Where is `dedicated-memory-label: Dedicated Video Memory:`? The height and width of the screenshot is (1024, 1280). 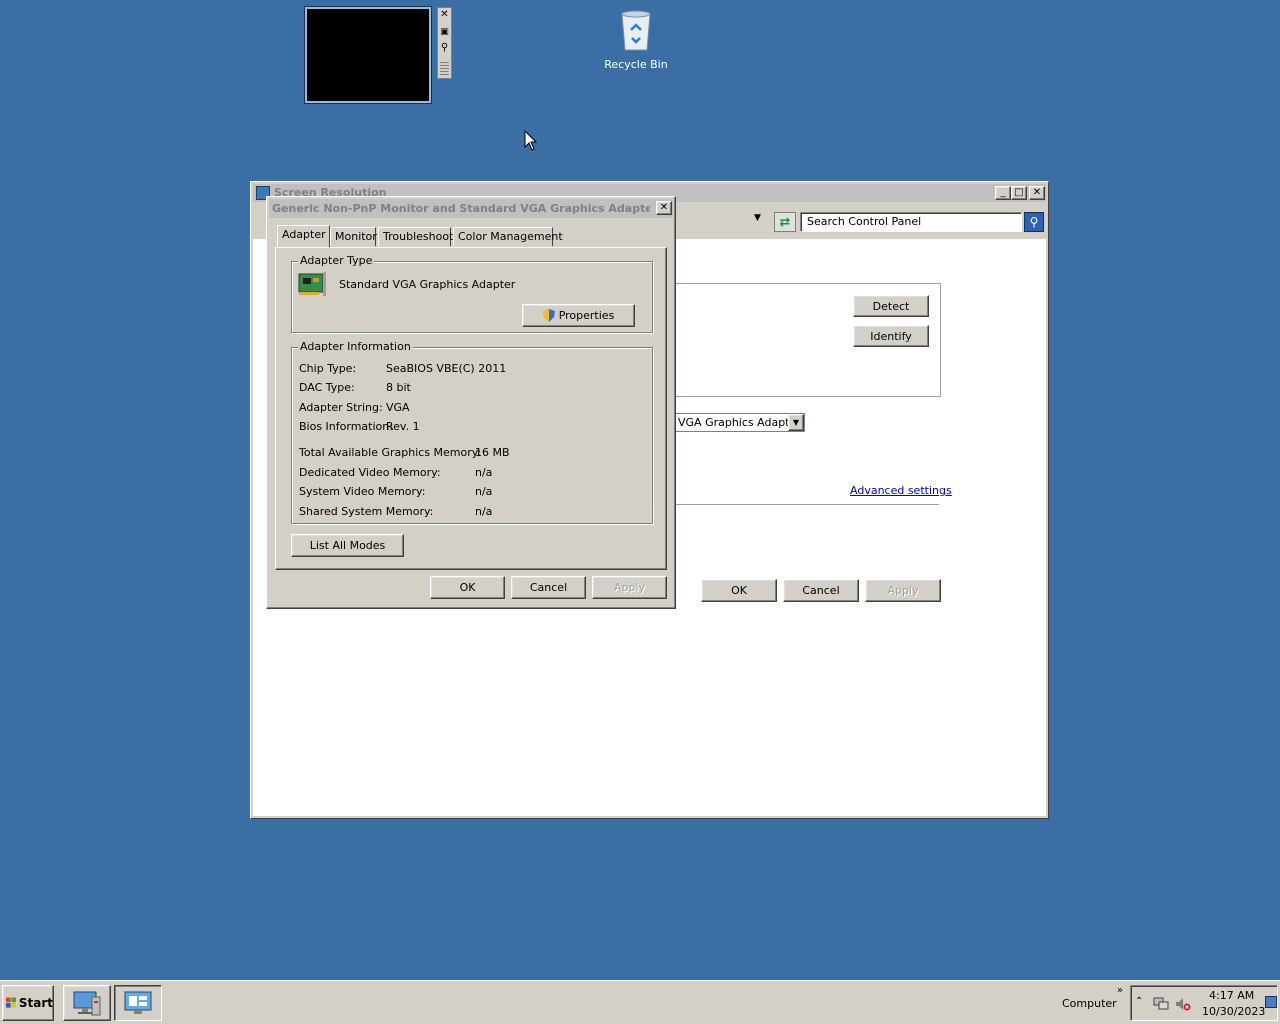 dedicated-memory-label: Dedicated Video Memory: is located at coordinates (370, 472).